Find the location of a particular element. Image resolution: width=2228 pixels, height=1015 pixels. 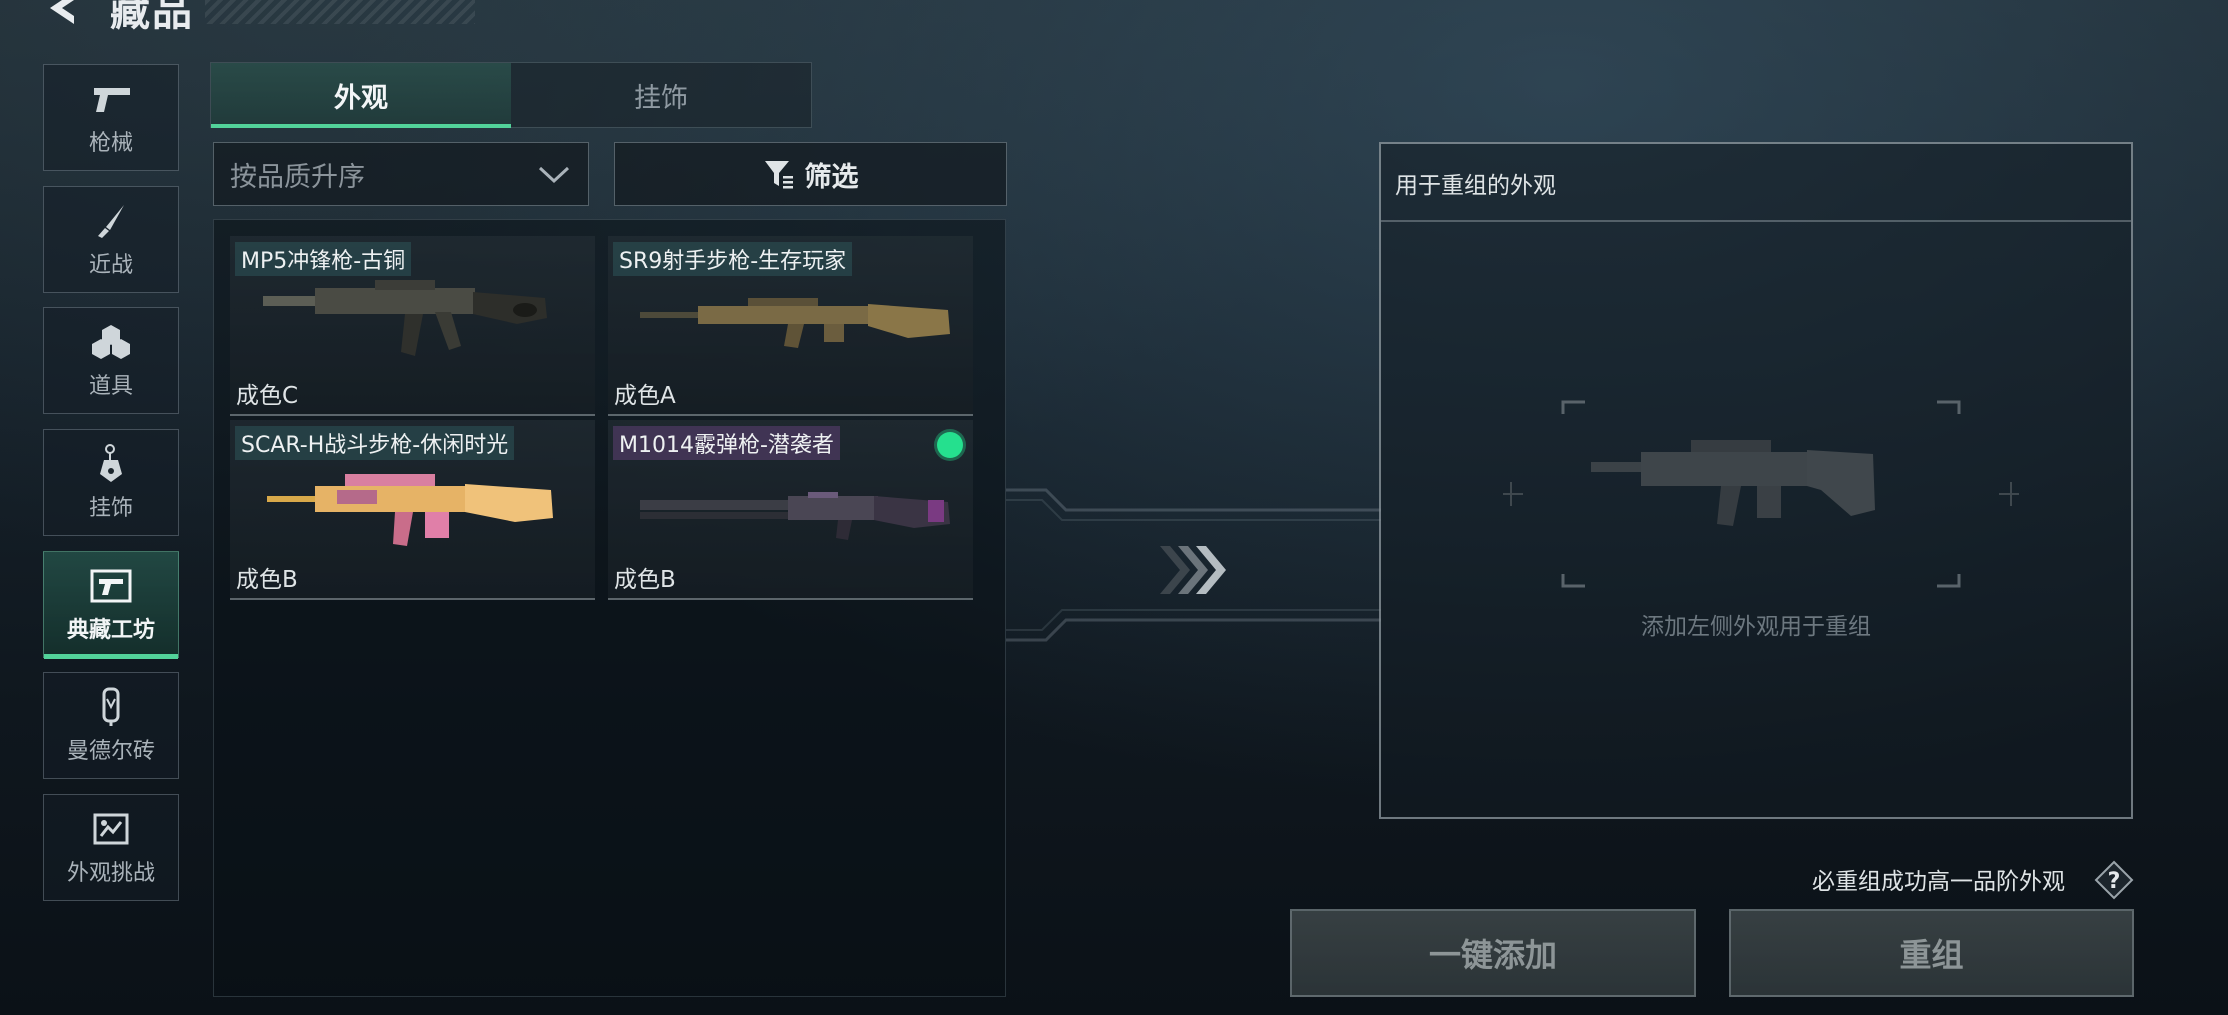

nav-label: 道具 is located at coordinates (110, 386).